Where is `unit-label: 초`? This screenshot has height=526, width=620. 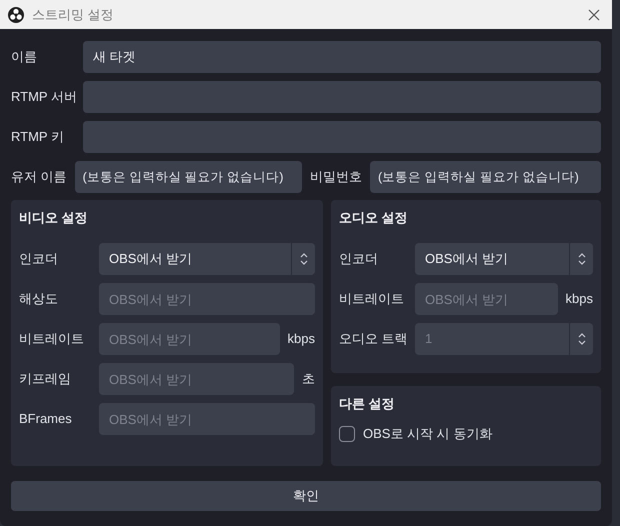 unit-label: 초 is located at coordinates (308, 379).